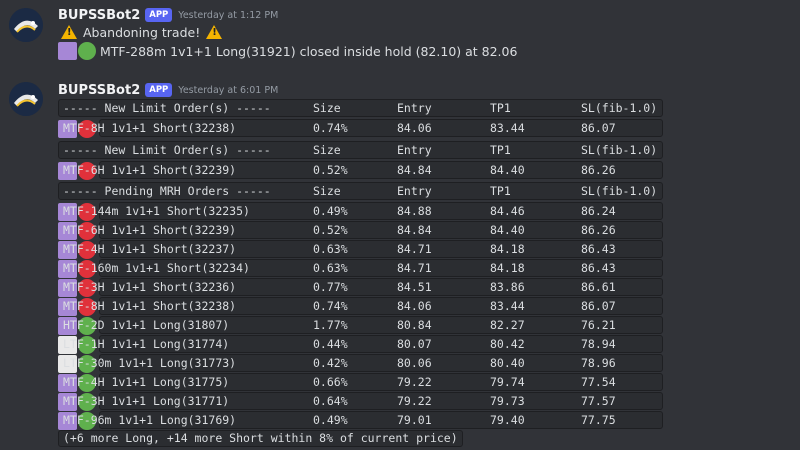 The width and height of the screenshot is (800, 450). Describe the element at coordinates (228, 90) in the screenshot. I see `timestamp: Yesterday at 6:01 PM` at that location.